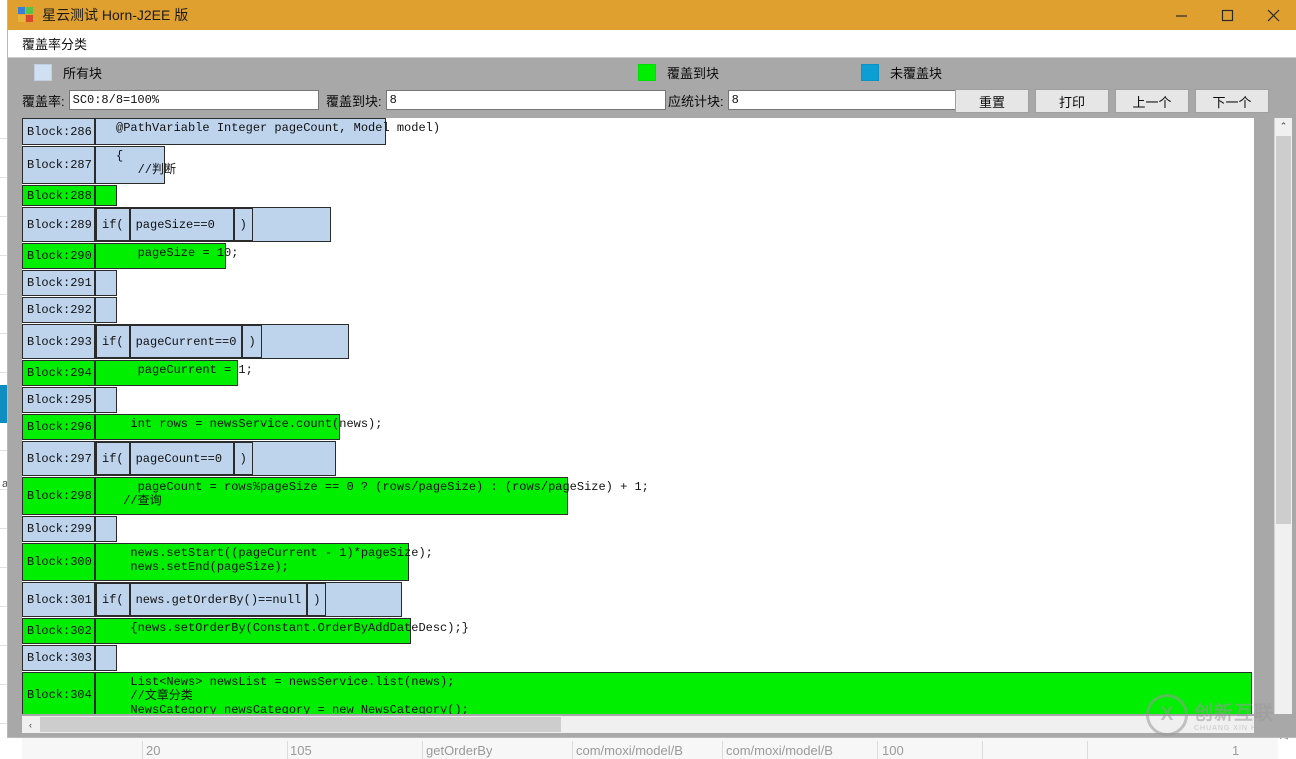 This screenshot has height=759, width=1296. I want to click on background-table-cell: com/moxi/model/B, so click(779, 750).